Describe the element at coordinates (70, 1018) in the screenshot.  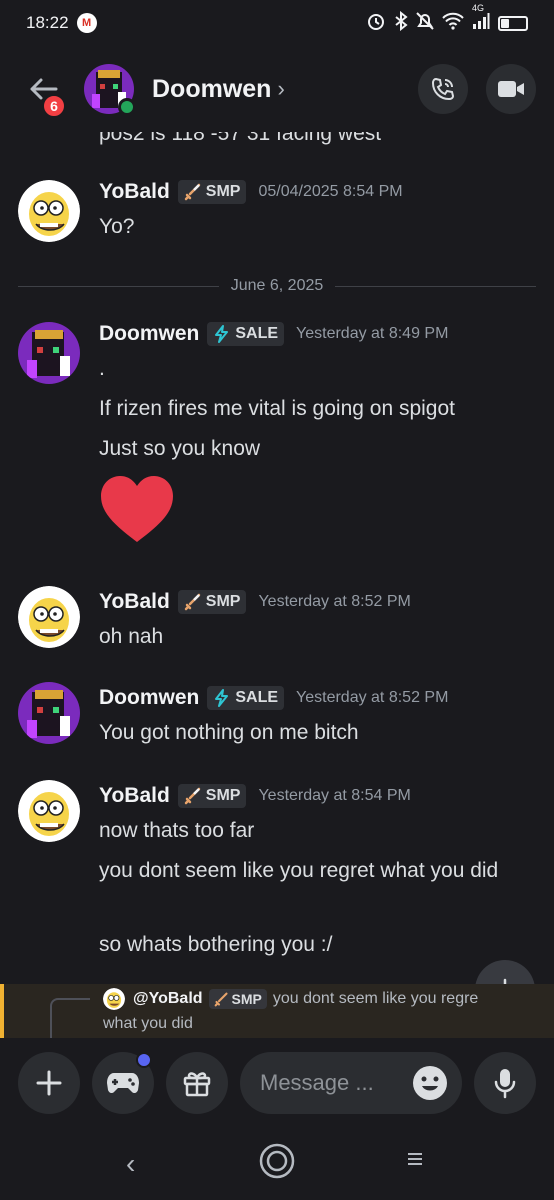
I see `reply-connector` at that location.